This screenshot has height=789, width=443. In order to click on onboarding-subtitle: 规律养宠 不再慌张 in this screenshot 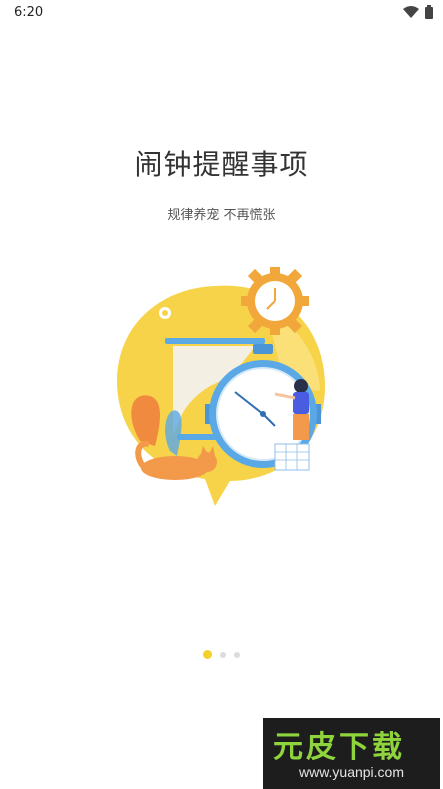, I will do `click(221, 215)`.